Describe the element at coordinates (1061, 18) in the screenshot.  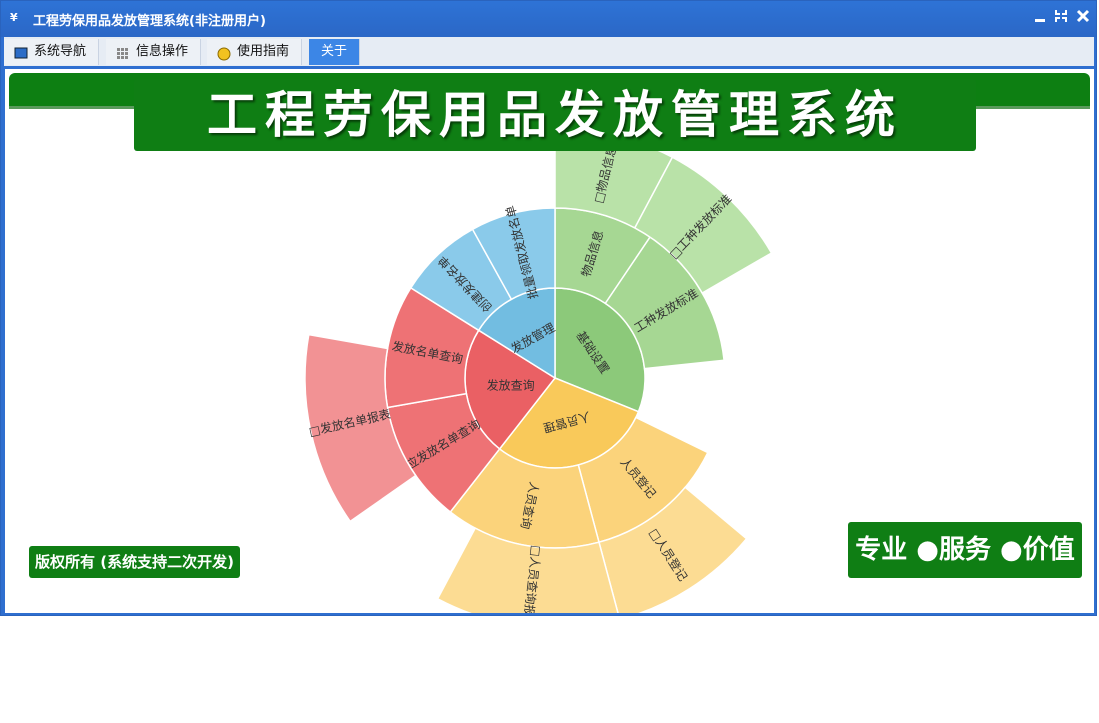
I see `restore-icon` at that location.